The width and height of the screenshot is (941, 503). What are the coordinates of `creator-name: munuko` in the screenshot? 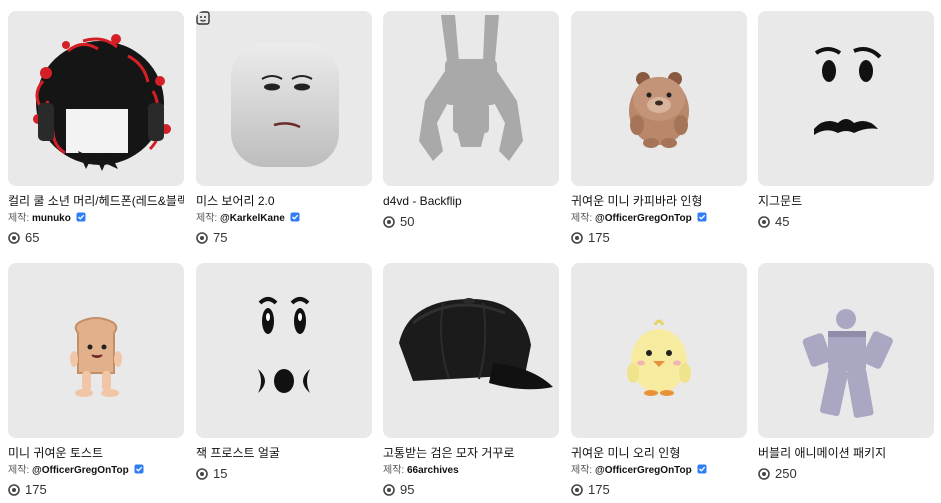 It's located at (51, 218).